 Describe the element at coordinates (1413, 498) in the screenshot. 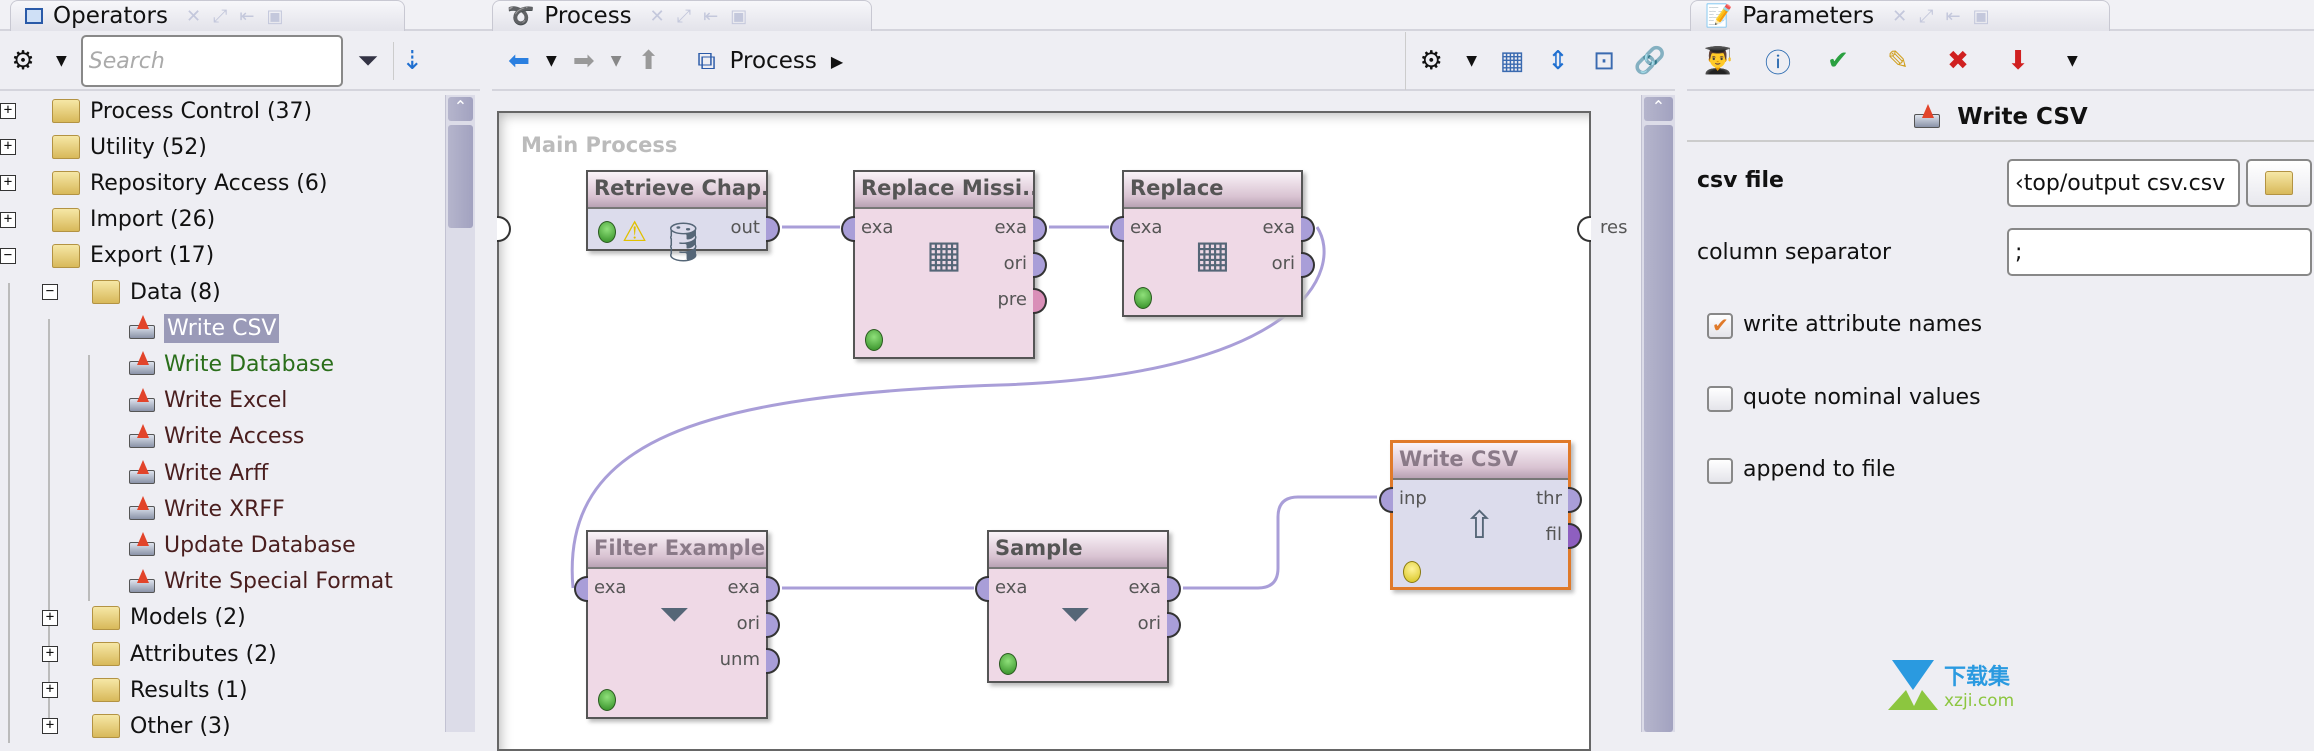

I see `port-label: inp` at that location.